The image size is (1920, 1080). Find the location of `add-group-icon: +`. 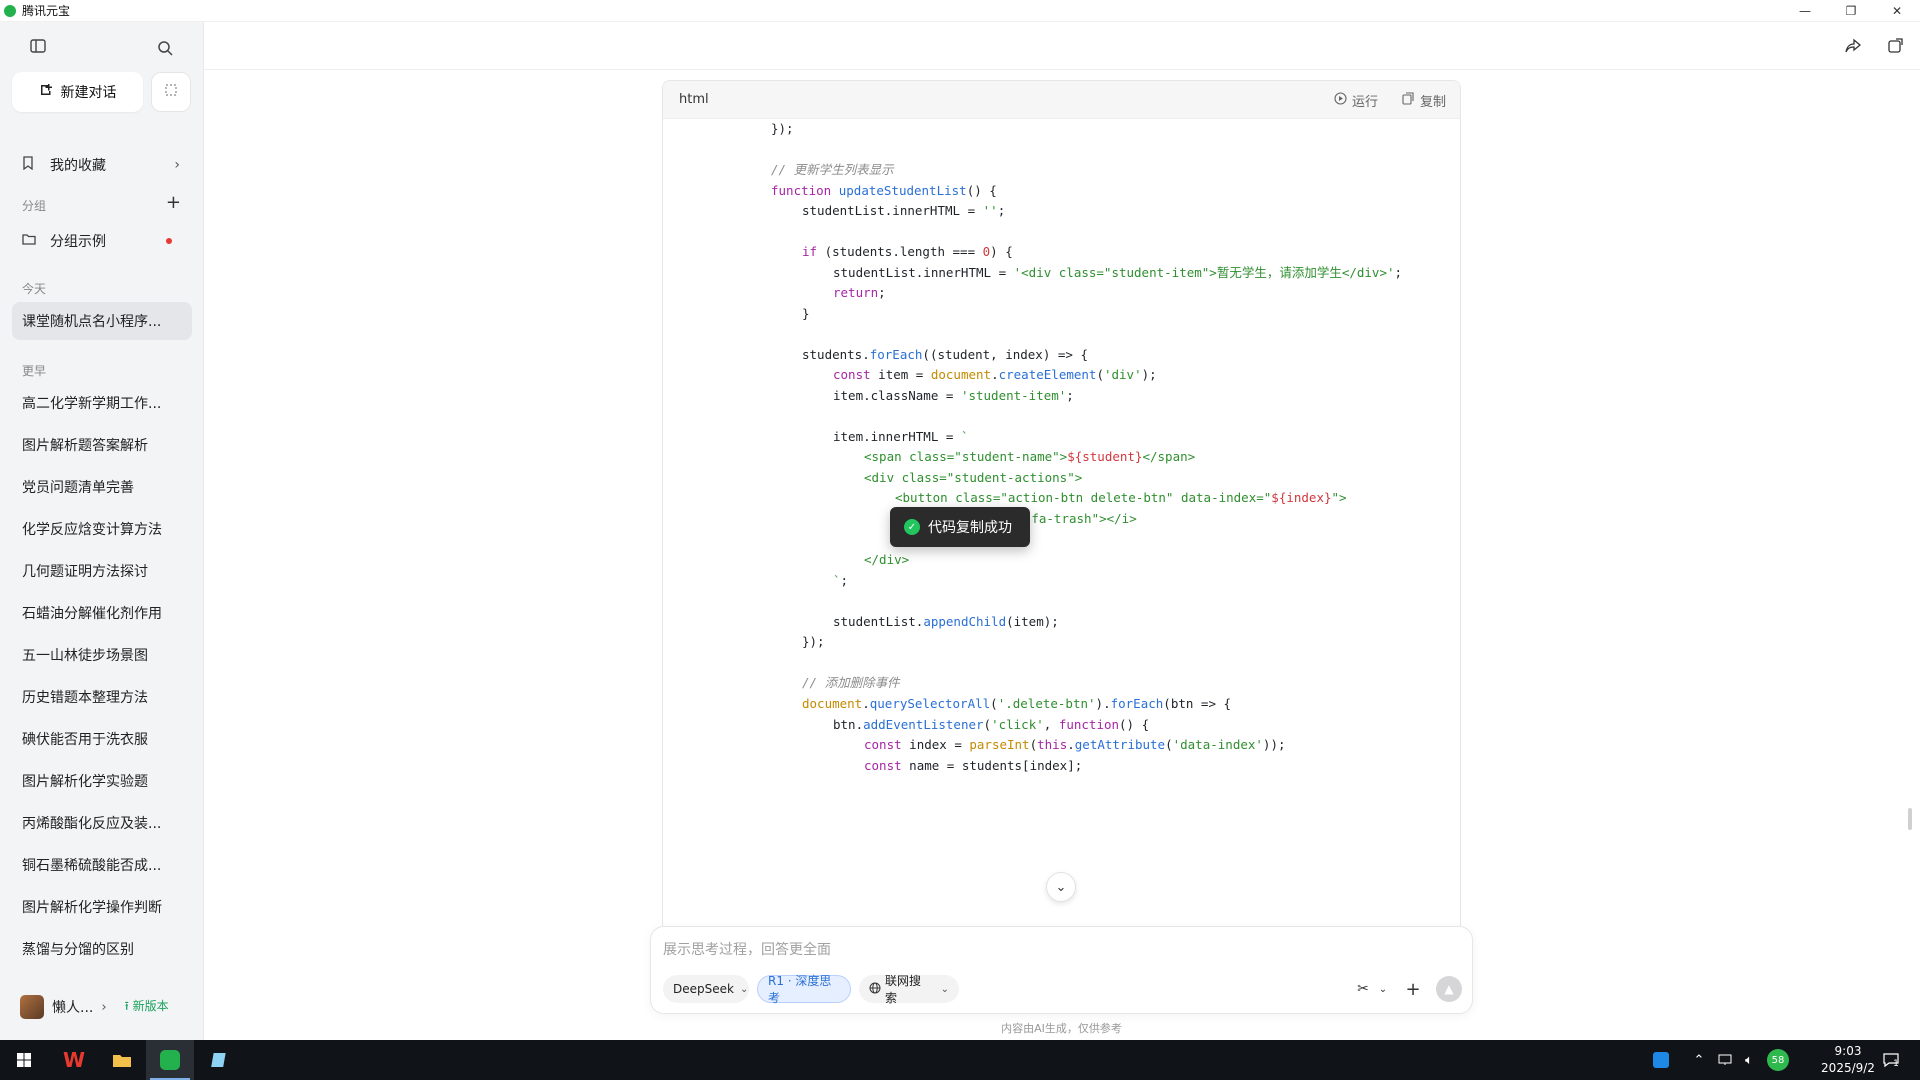

add-group-icon: + is located at coordinates (173, 202).